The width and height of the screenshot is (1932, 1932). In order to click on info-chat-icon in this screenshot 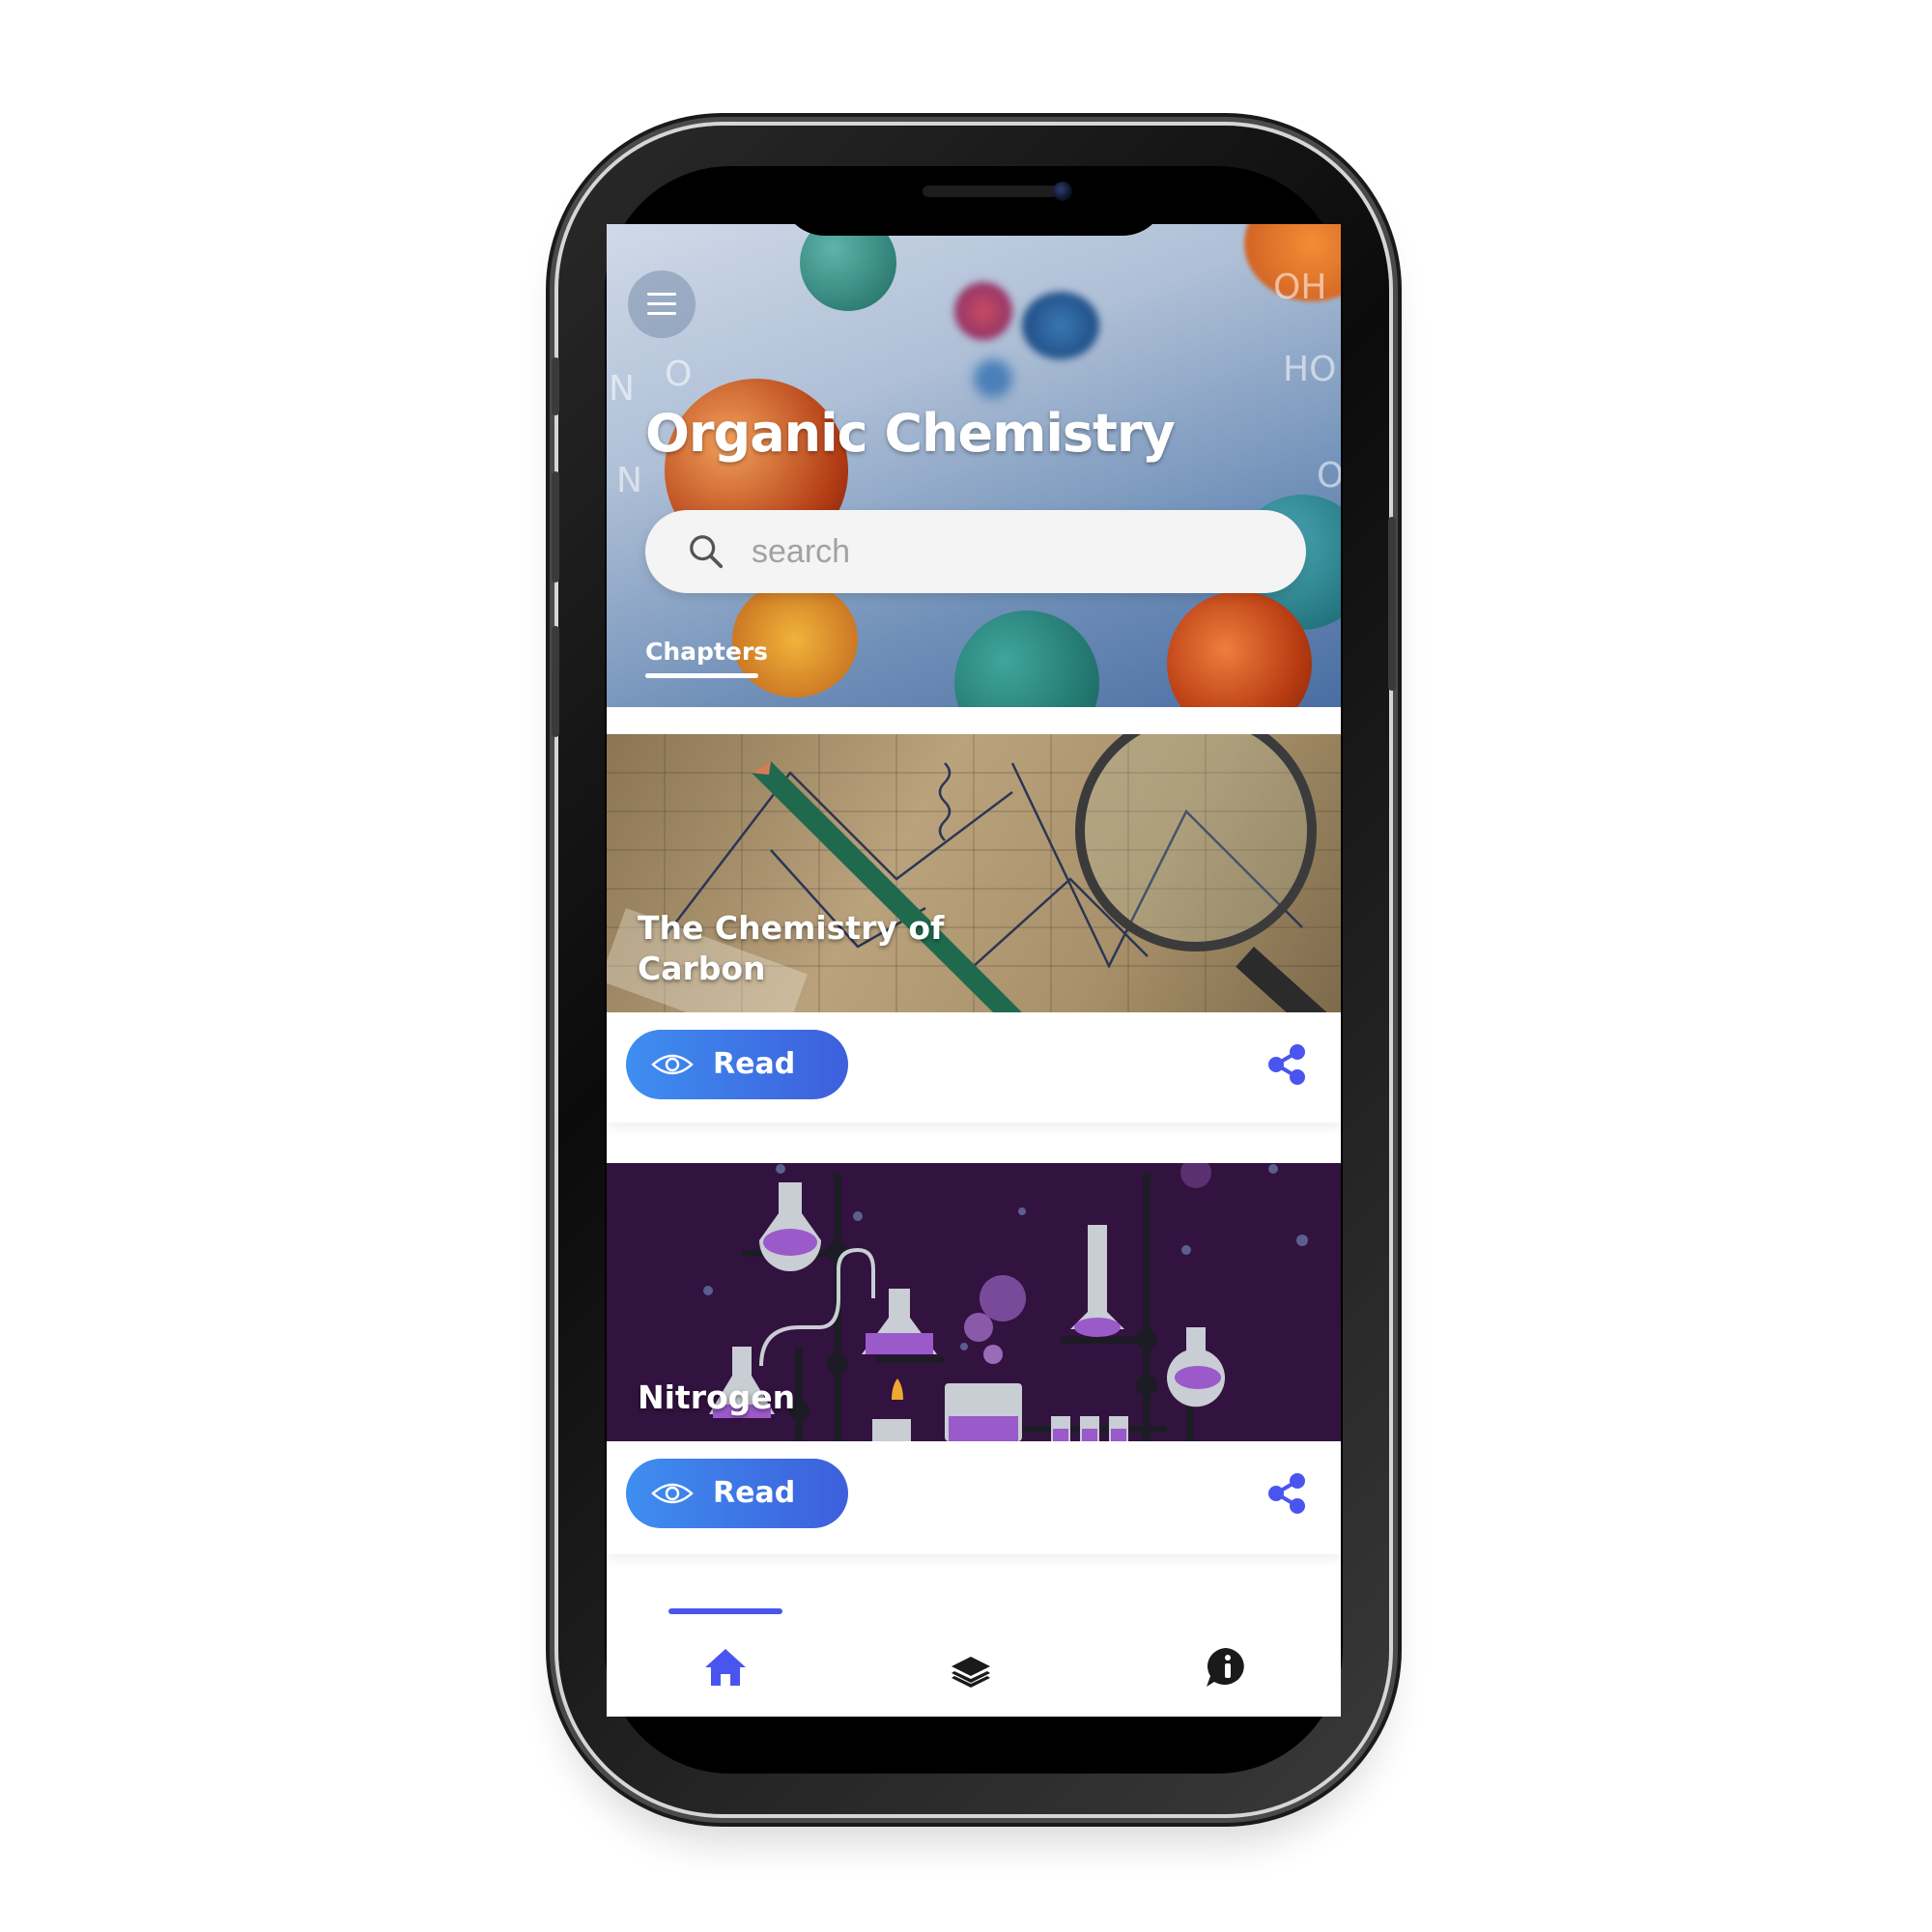, I will do `click(1226, 1667)`.